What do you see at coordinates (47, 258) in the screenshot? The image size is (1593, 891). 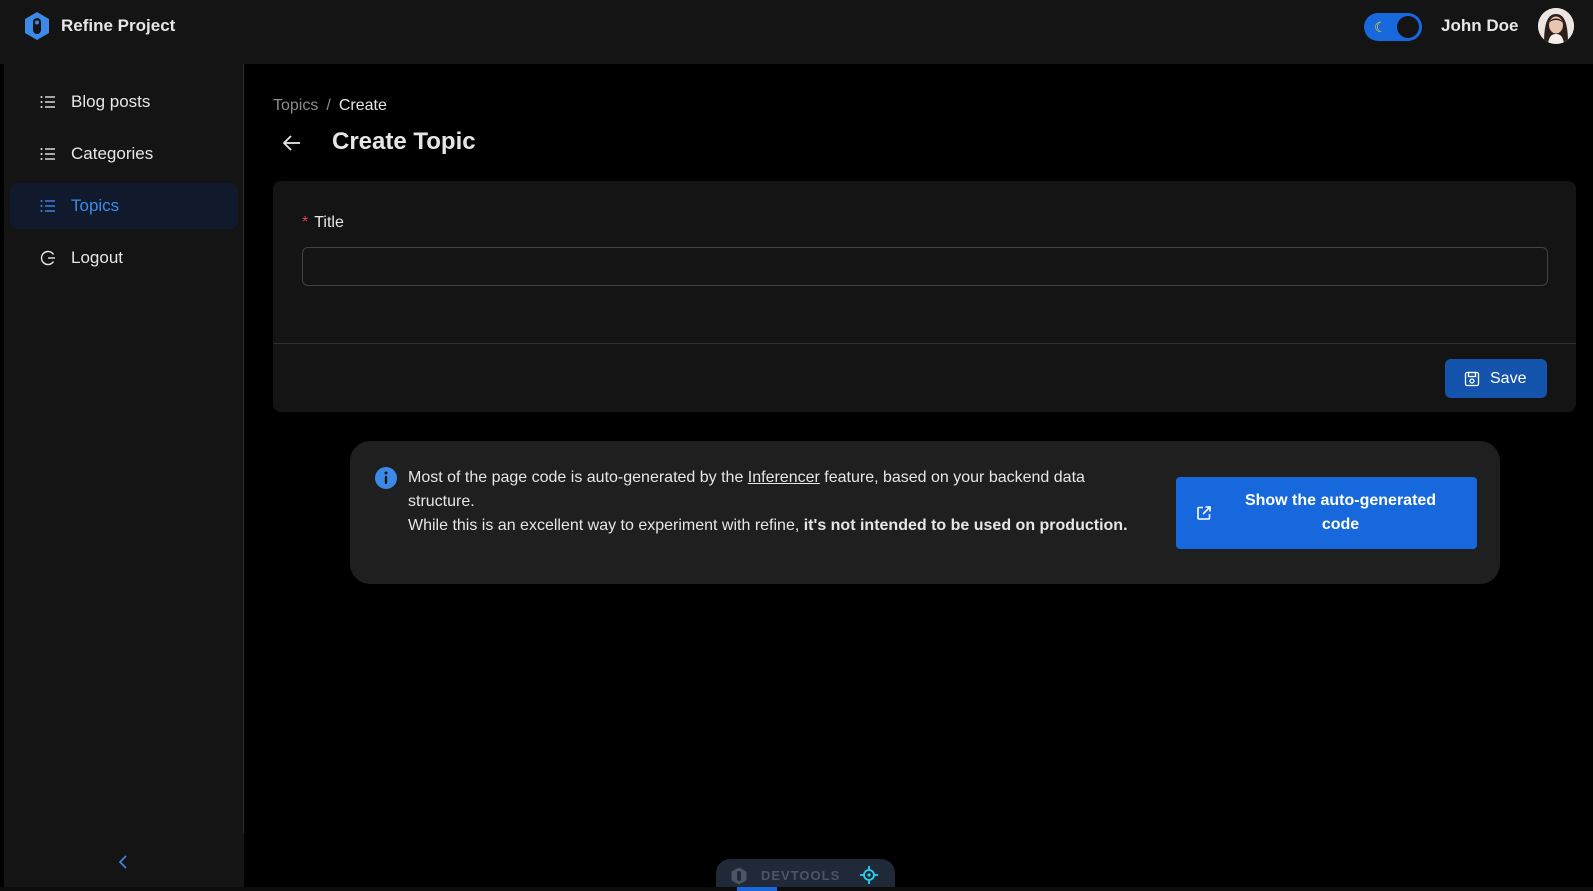 I see `logout-icon` at bounding box center [47, 258].